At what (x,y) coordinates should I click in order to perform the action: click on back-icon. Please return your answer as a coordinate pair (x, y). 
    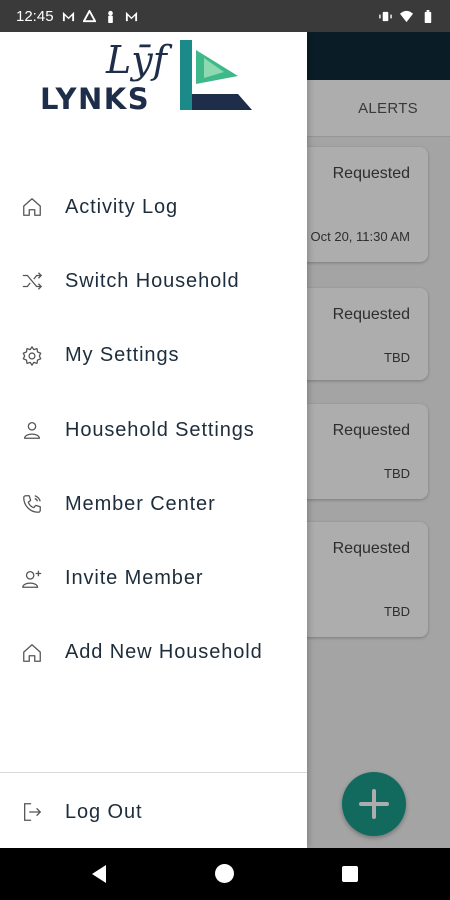
    Looking at the image, I should click on (99, 874).